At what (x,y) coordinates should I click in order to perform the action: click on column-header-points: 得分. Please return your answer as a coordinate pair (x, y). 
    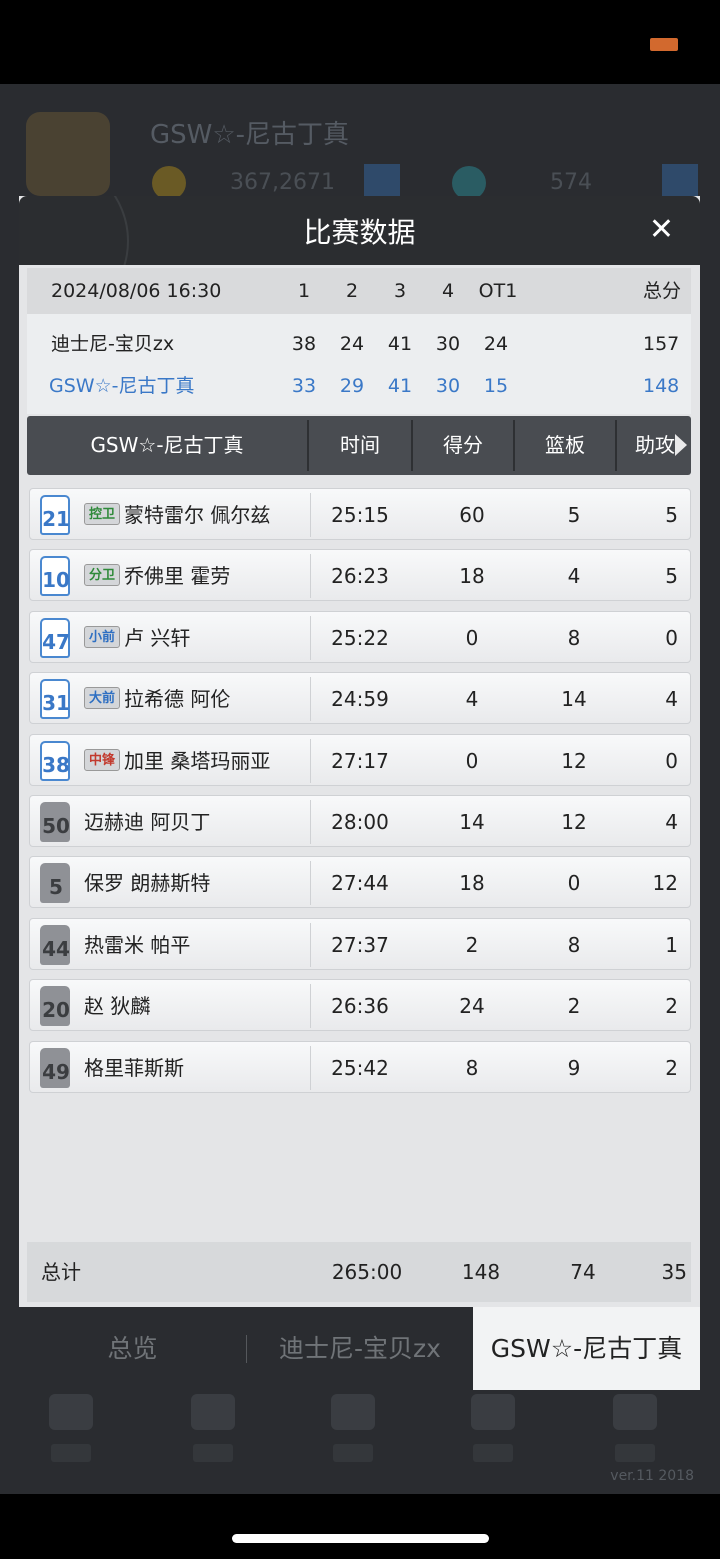
    Looking at the image, I should click on (463, 445).